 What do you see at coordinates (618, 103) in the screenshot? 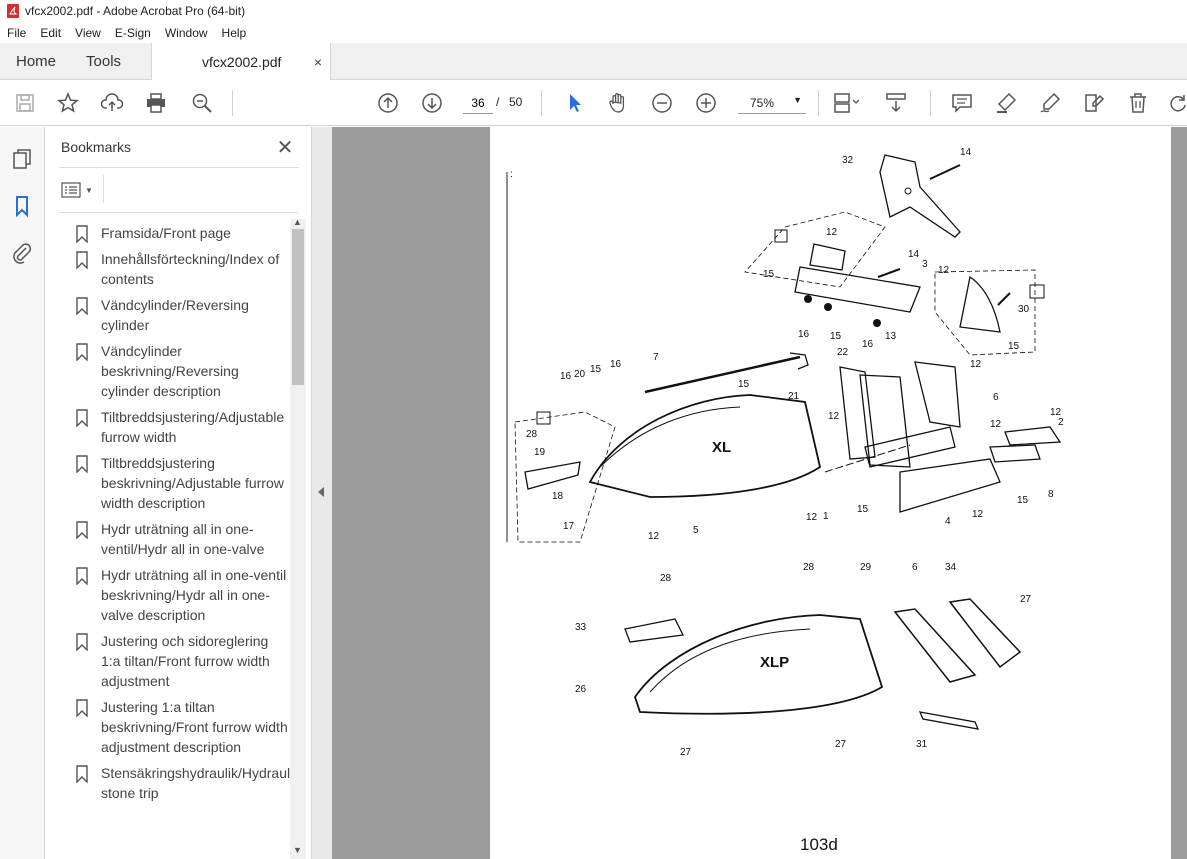
I see `hand-icon` at bounding box center [618, 103].